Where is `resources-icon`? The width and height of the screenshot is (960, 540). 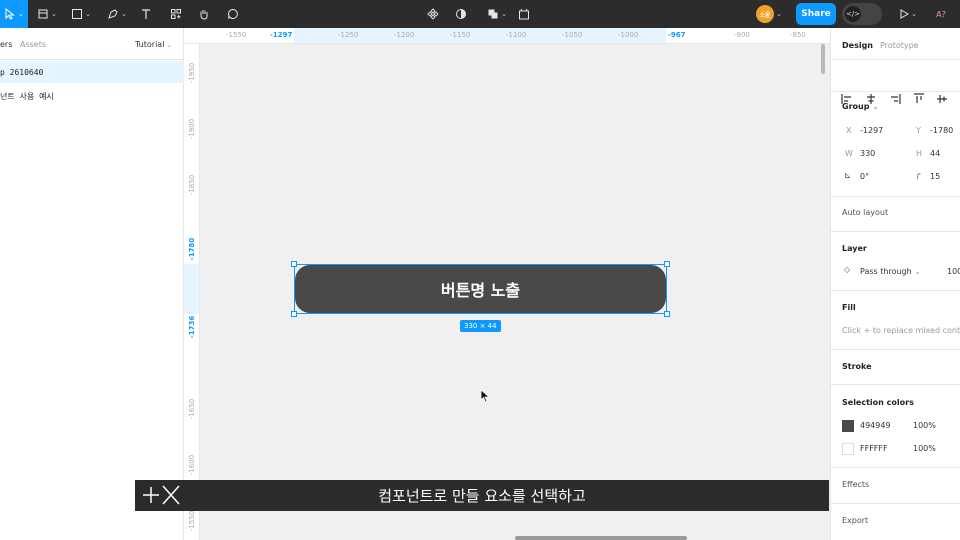 resources-icon is located at coordinates (176, 14).